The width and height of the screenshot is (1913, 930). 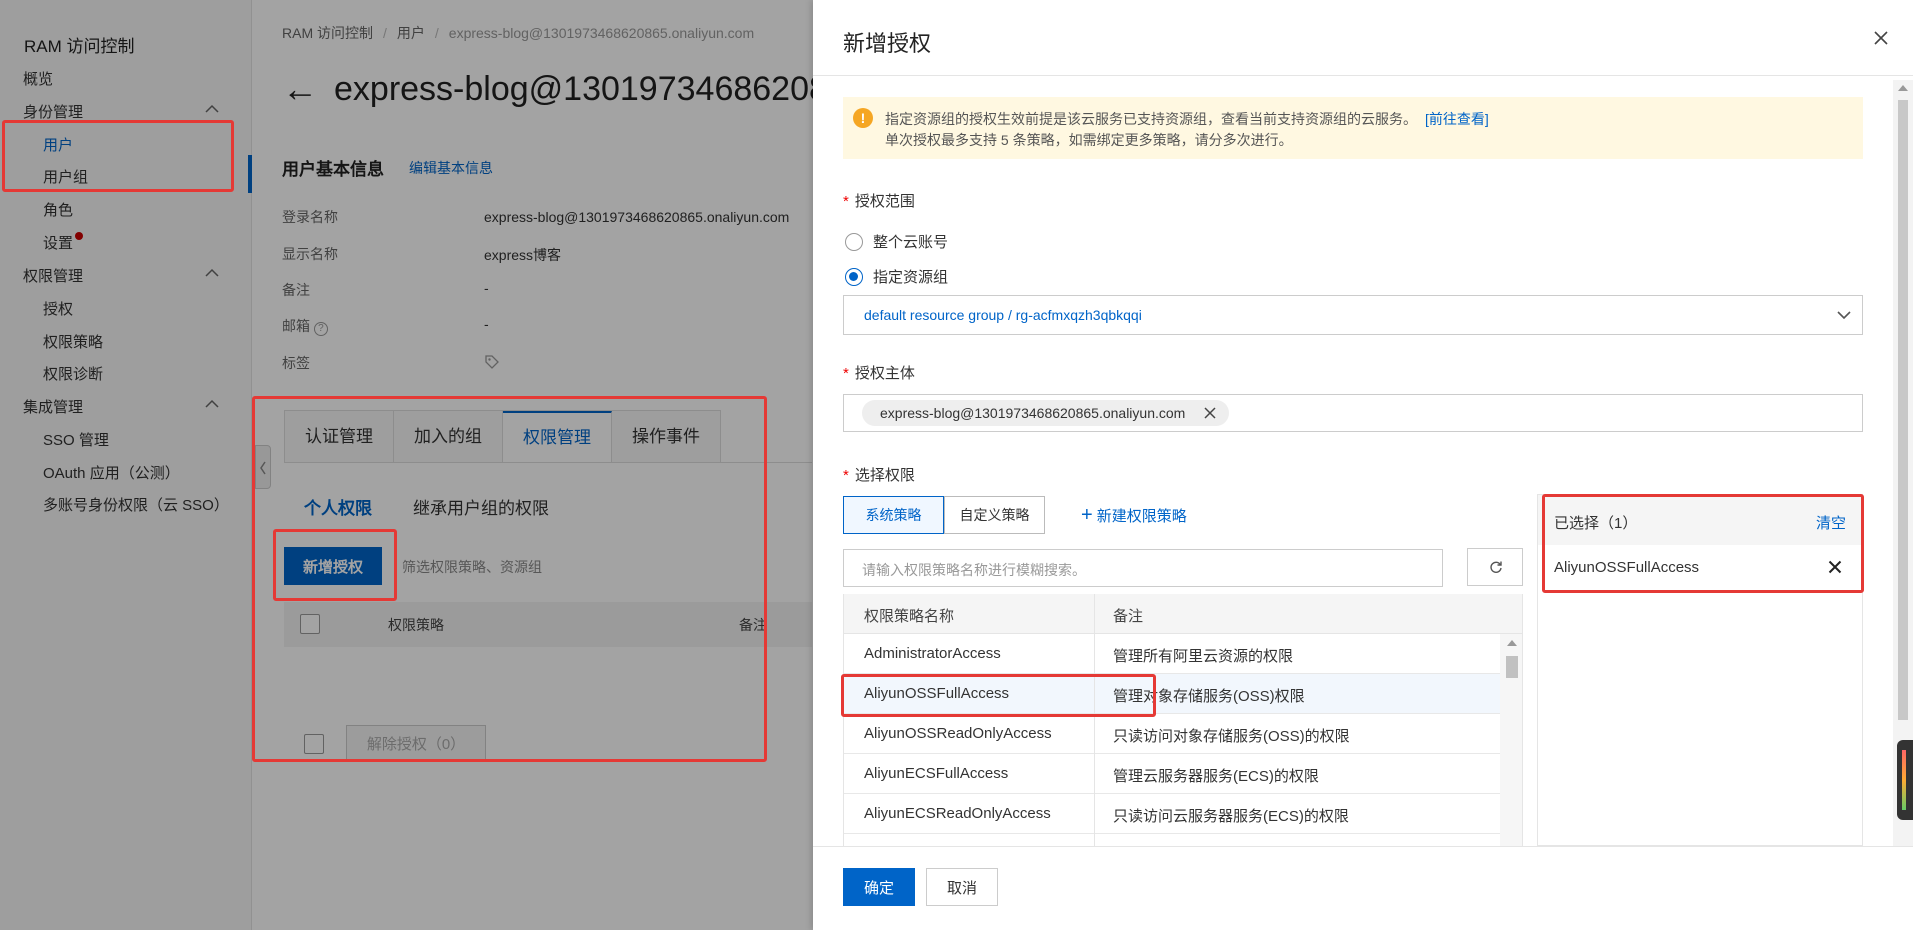 I want to click on plus-icon: +, so click(x=1087, y=515).